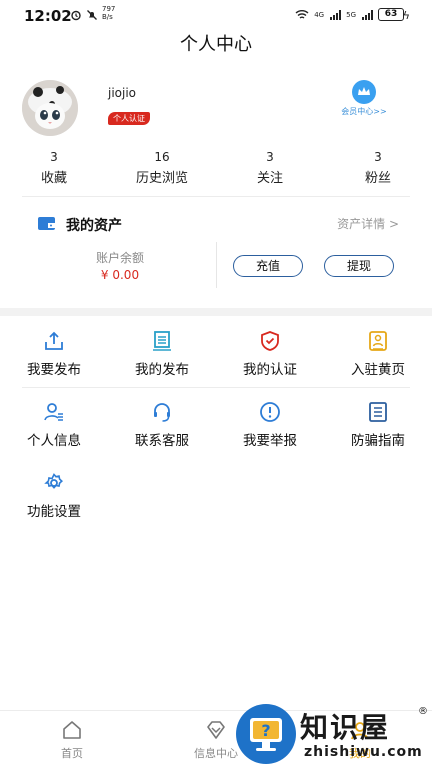  I want to click on stat-label: 历史浏览, so click(161, 178).